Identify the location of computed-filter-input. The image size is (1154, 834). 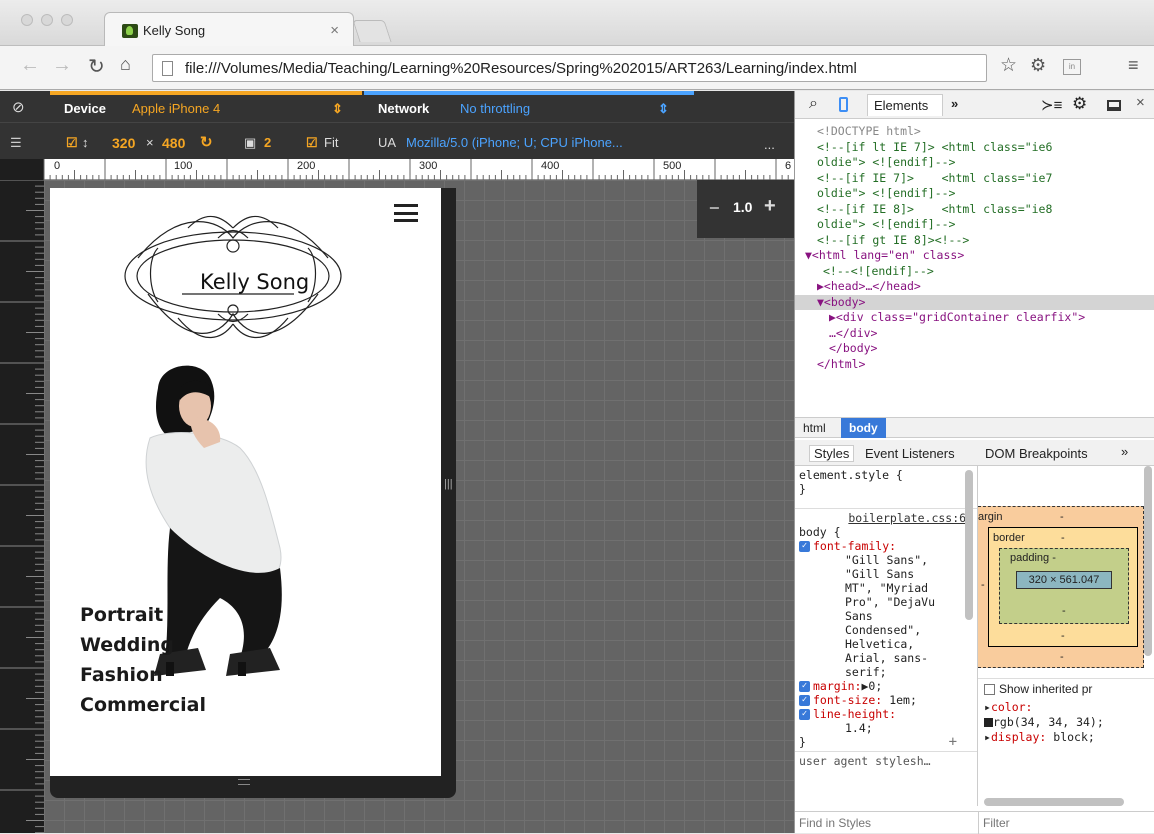
(1063, 822).